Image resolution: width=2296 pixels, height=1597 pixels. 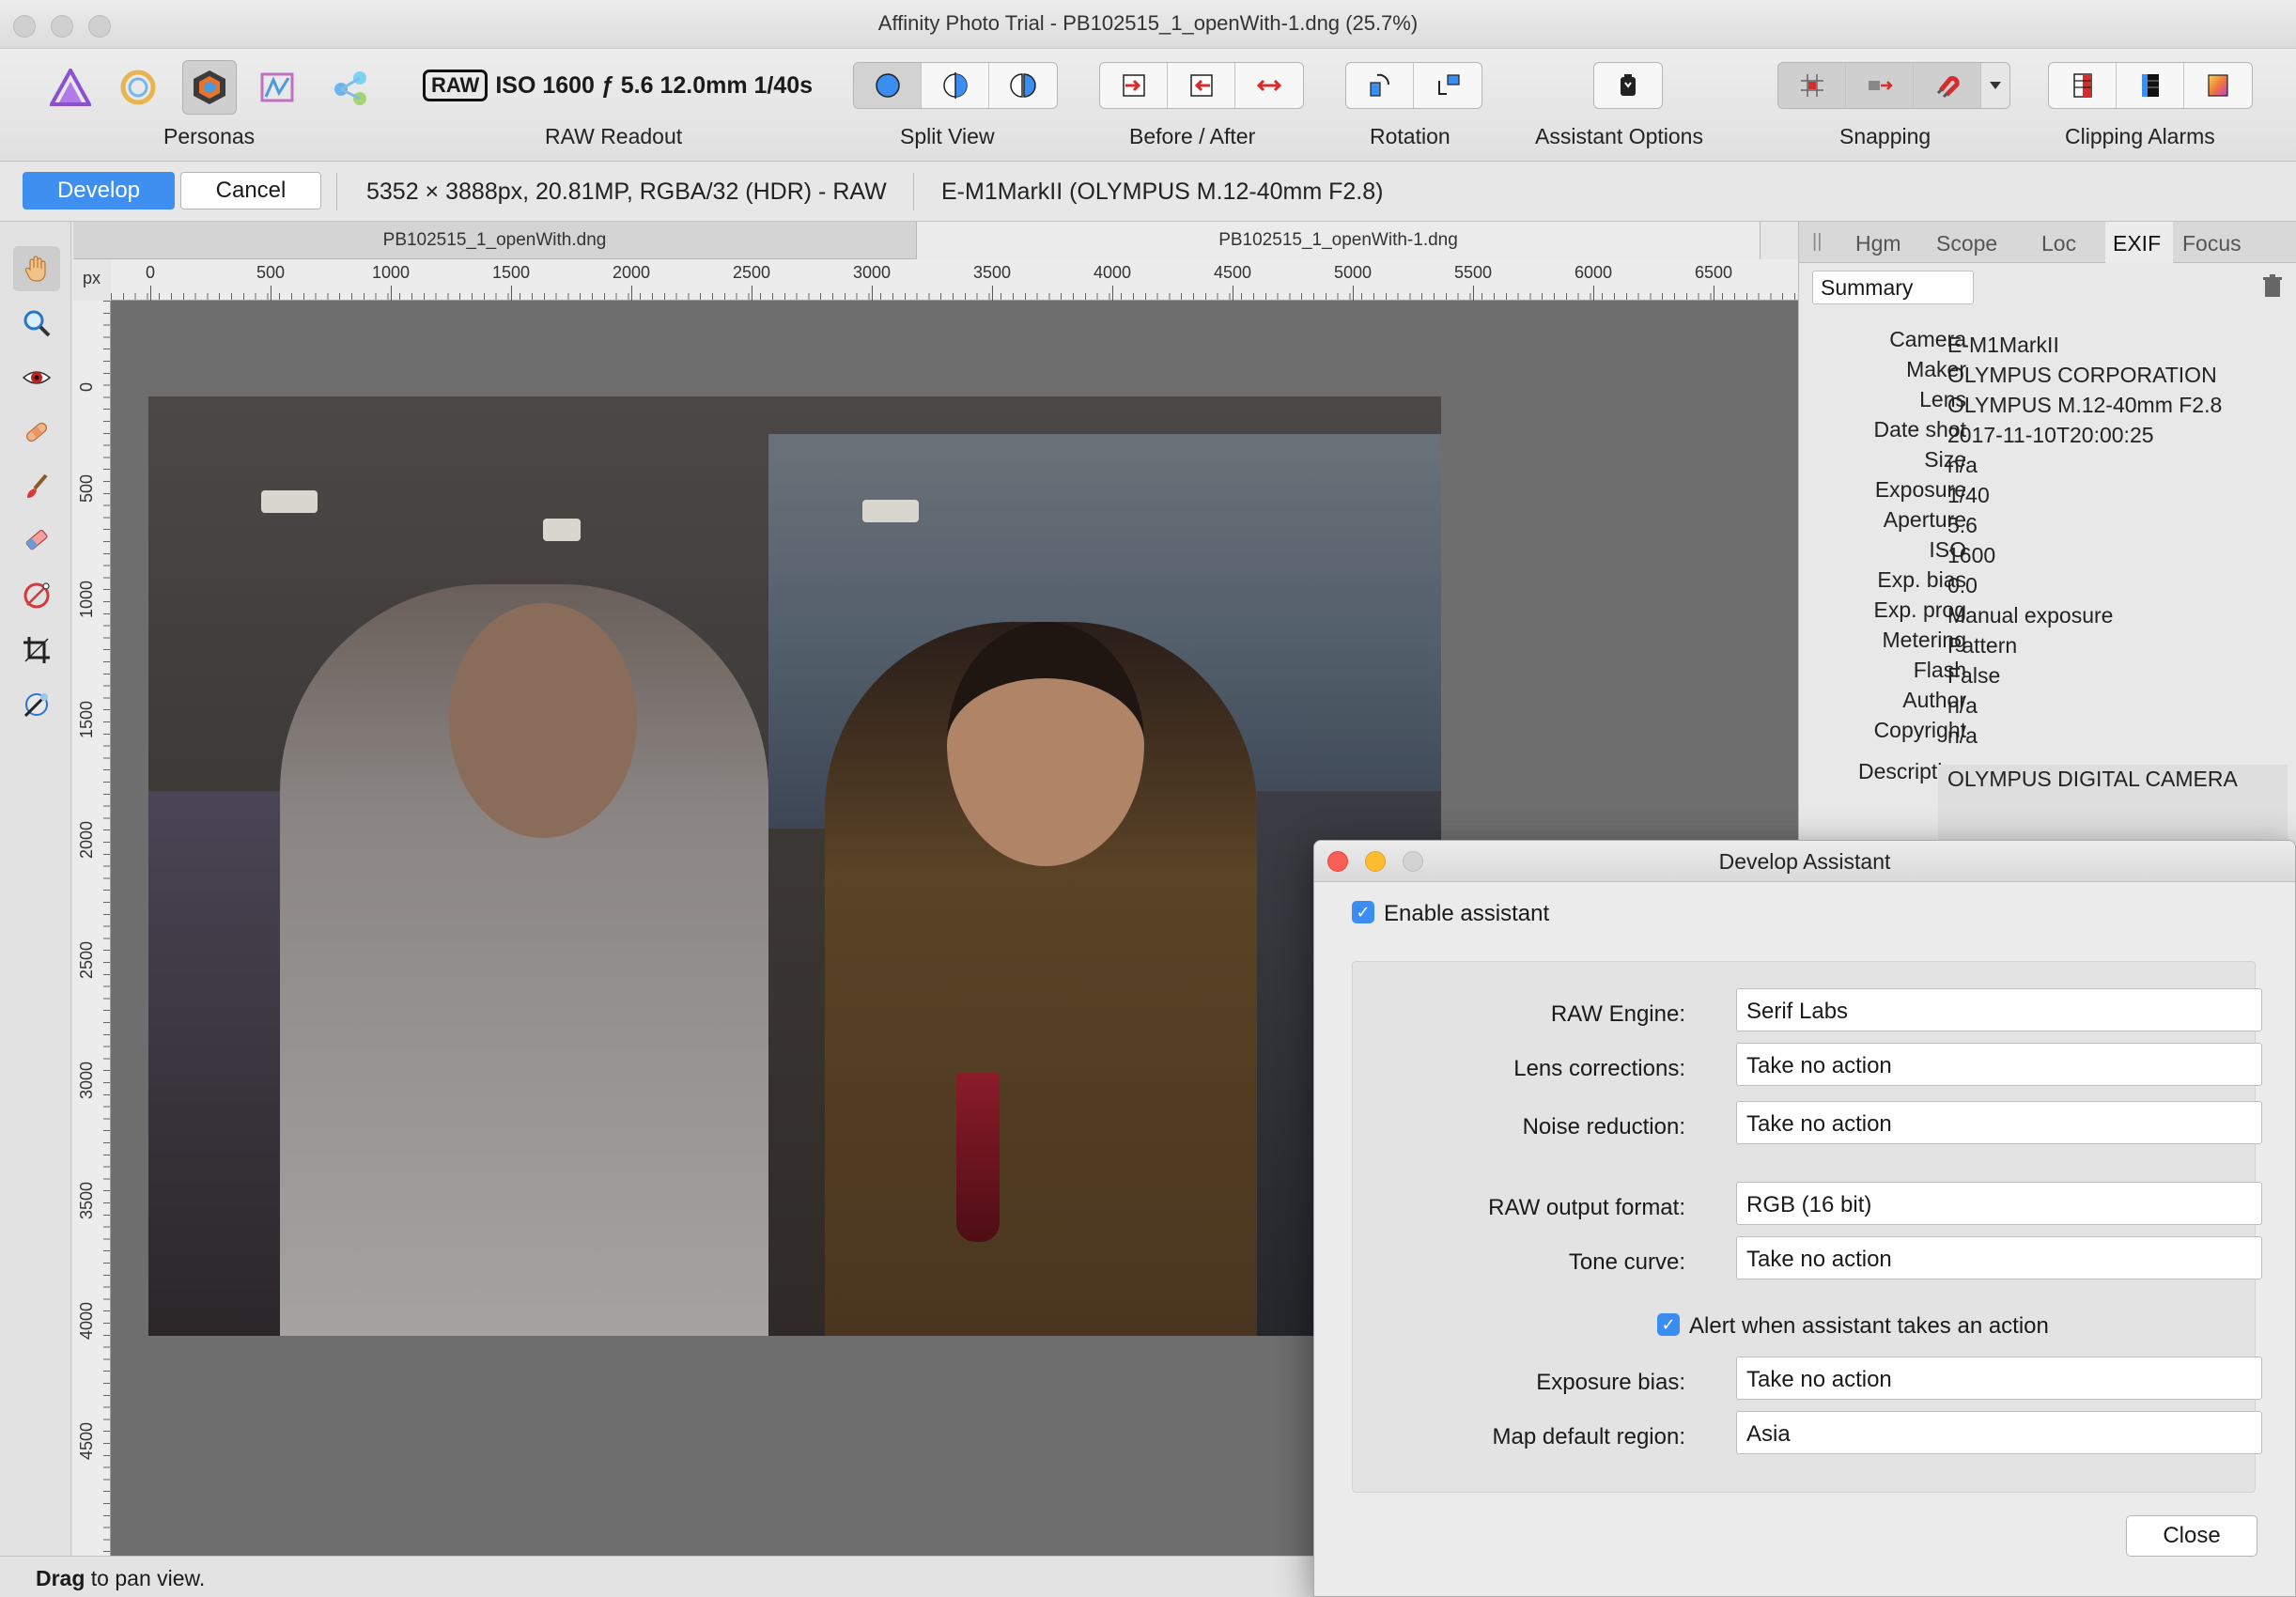 What do you see at coordinates (277, 87) in the screenshot?
I see `tone-mapping-persona-icon` at bounding box center [277, 87].